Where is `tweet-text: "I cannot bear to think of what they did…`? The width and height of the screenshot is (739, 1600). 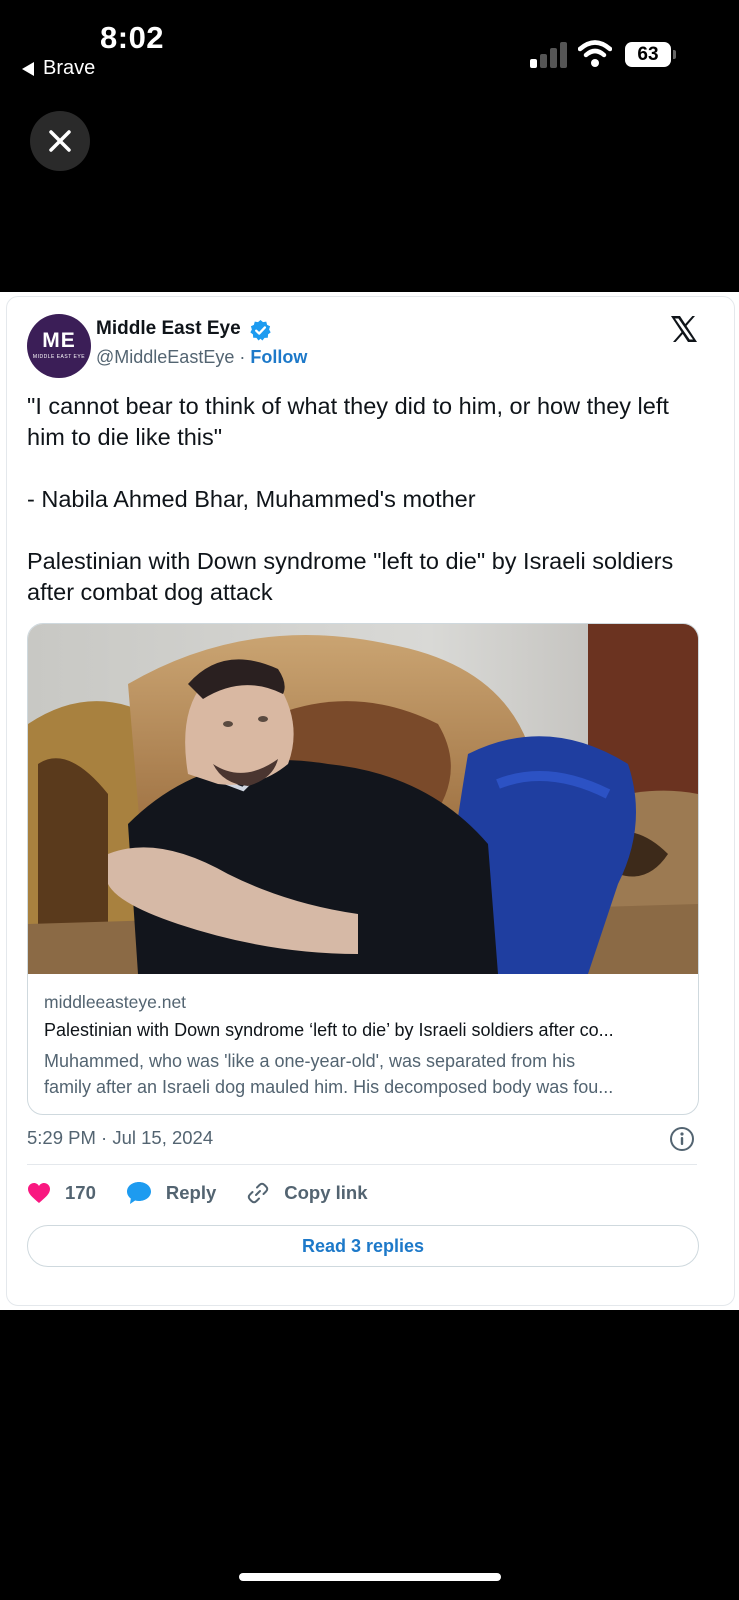 tweet-text: "I cannot bear to think of what they did… is located at coordinates (367, 499).